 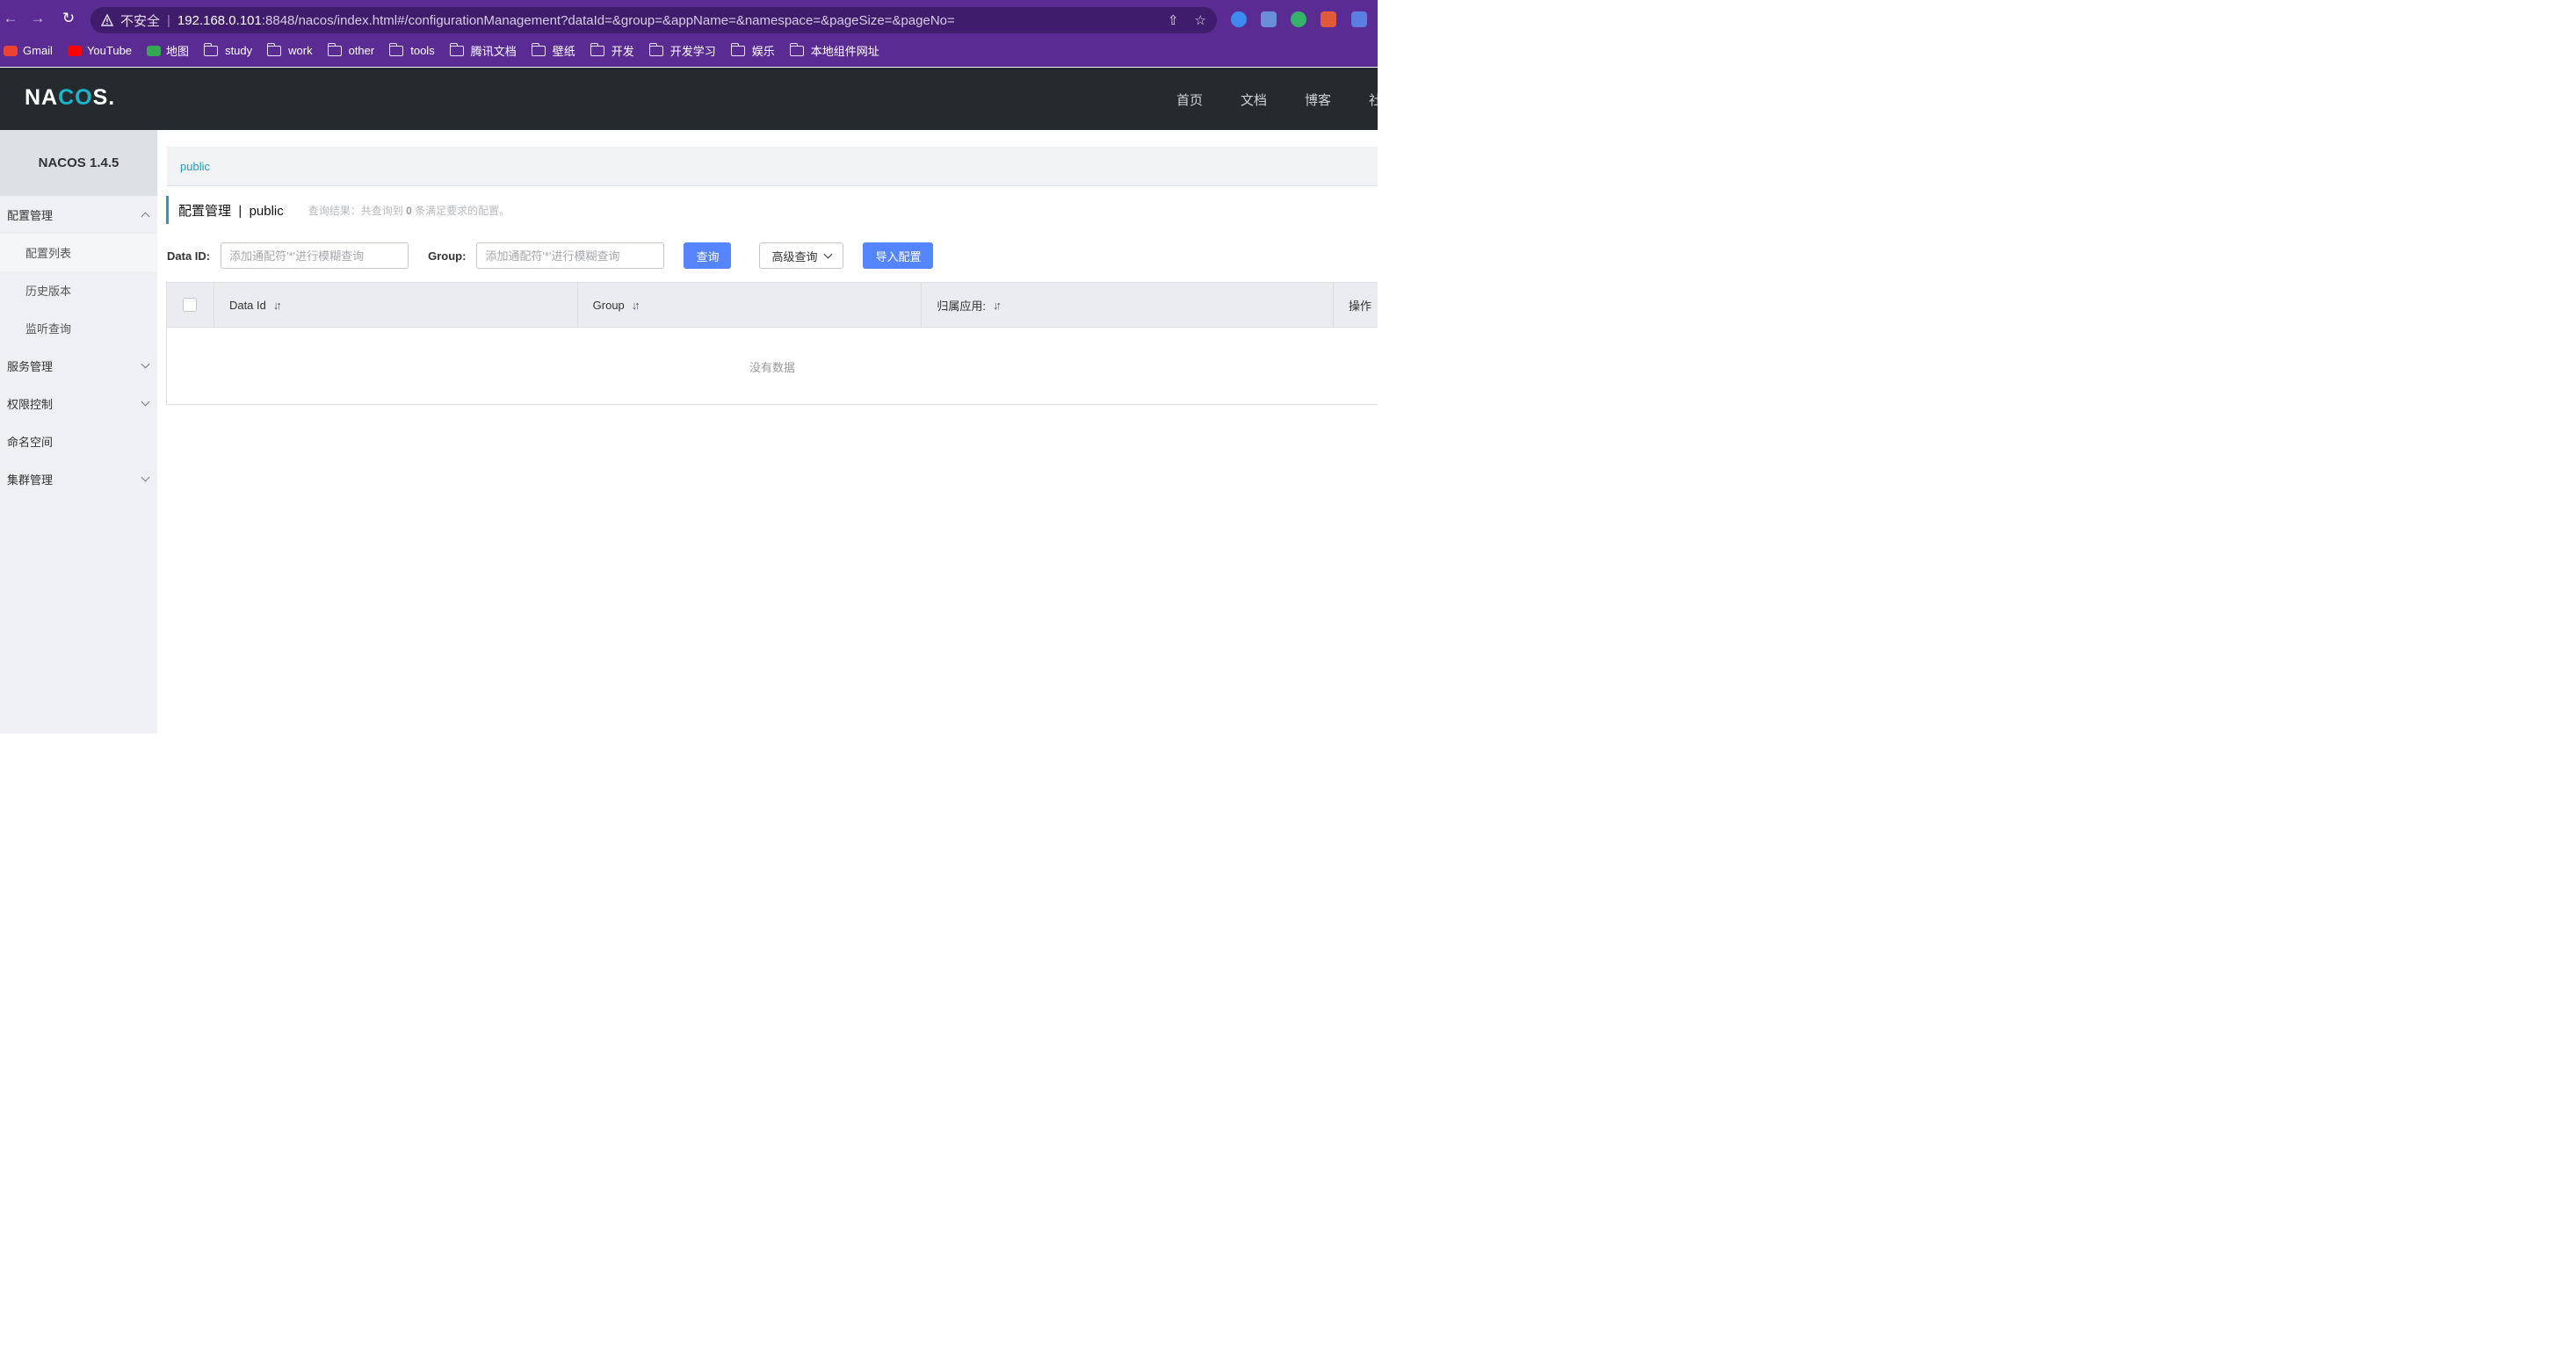 What do you see at coordinates (195, 166) in the screenshot?
I see `namespace-tab-public: public` at bounding box center [195, 166].